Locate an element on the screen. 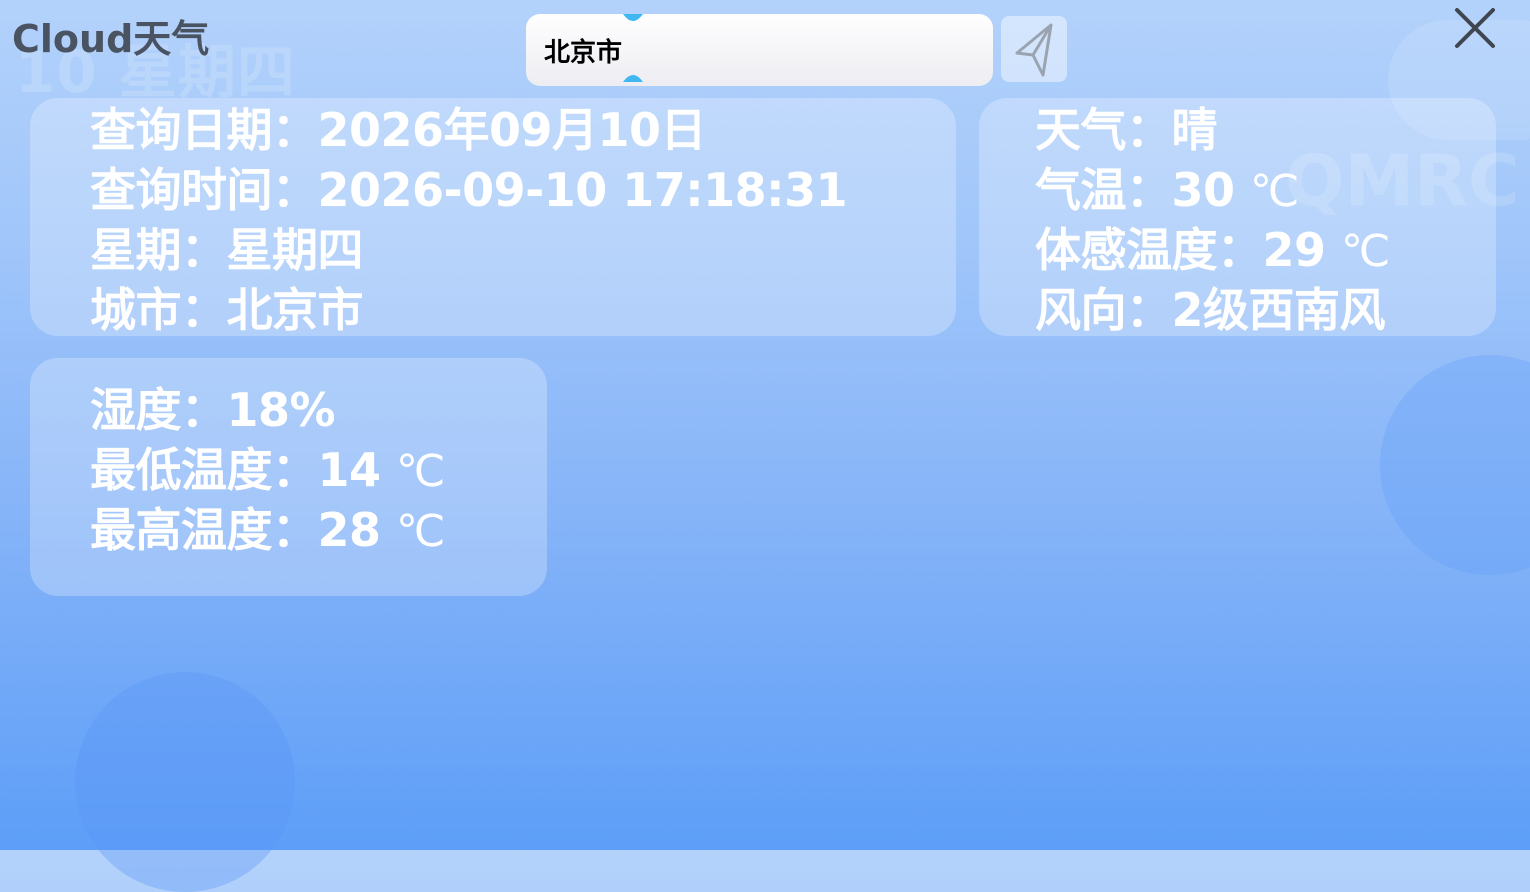 This screenshot has height=892, width=1530. humidity-value: 18% is located at coordinates (281, 410).